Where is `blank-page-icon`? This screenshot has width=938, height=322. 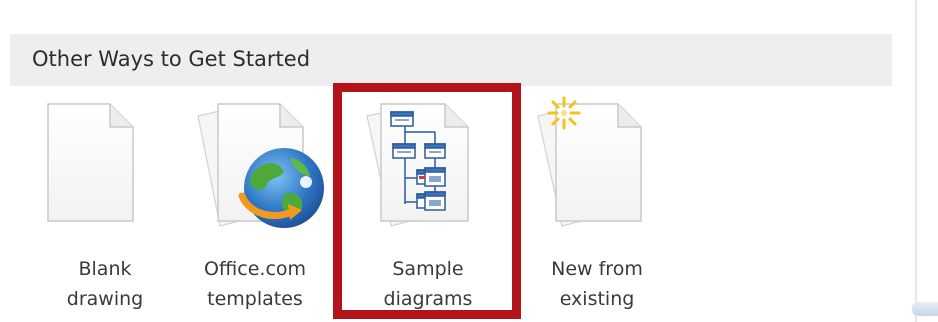 blank-page-icon is located at coordinates (90, 162).